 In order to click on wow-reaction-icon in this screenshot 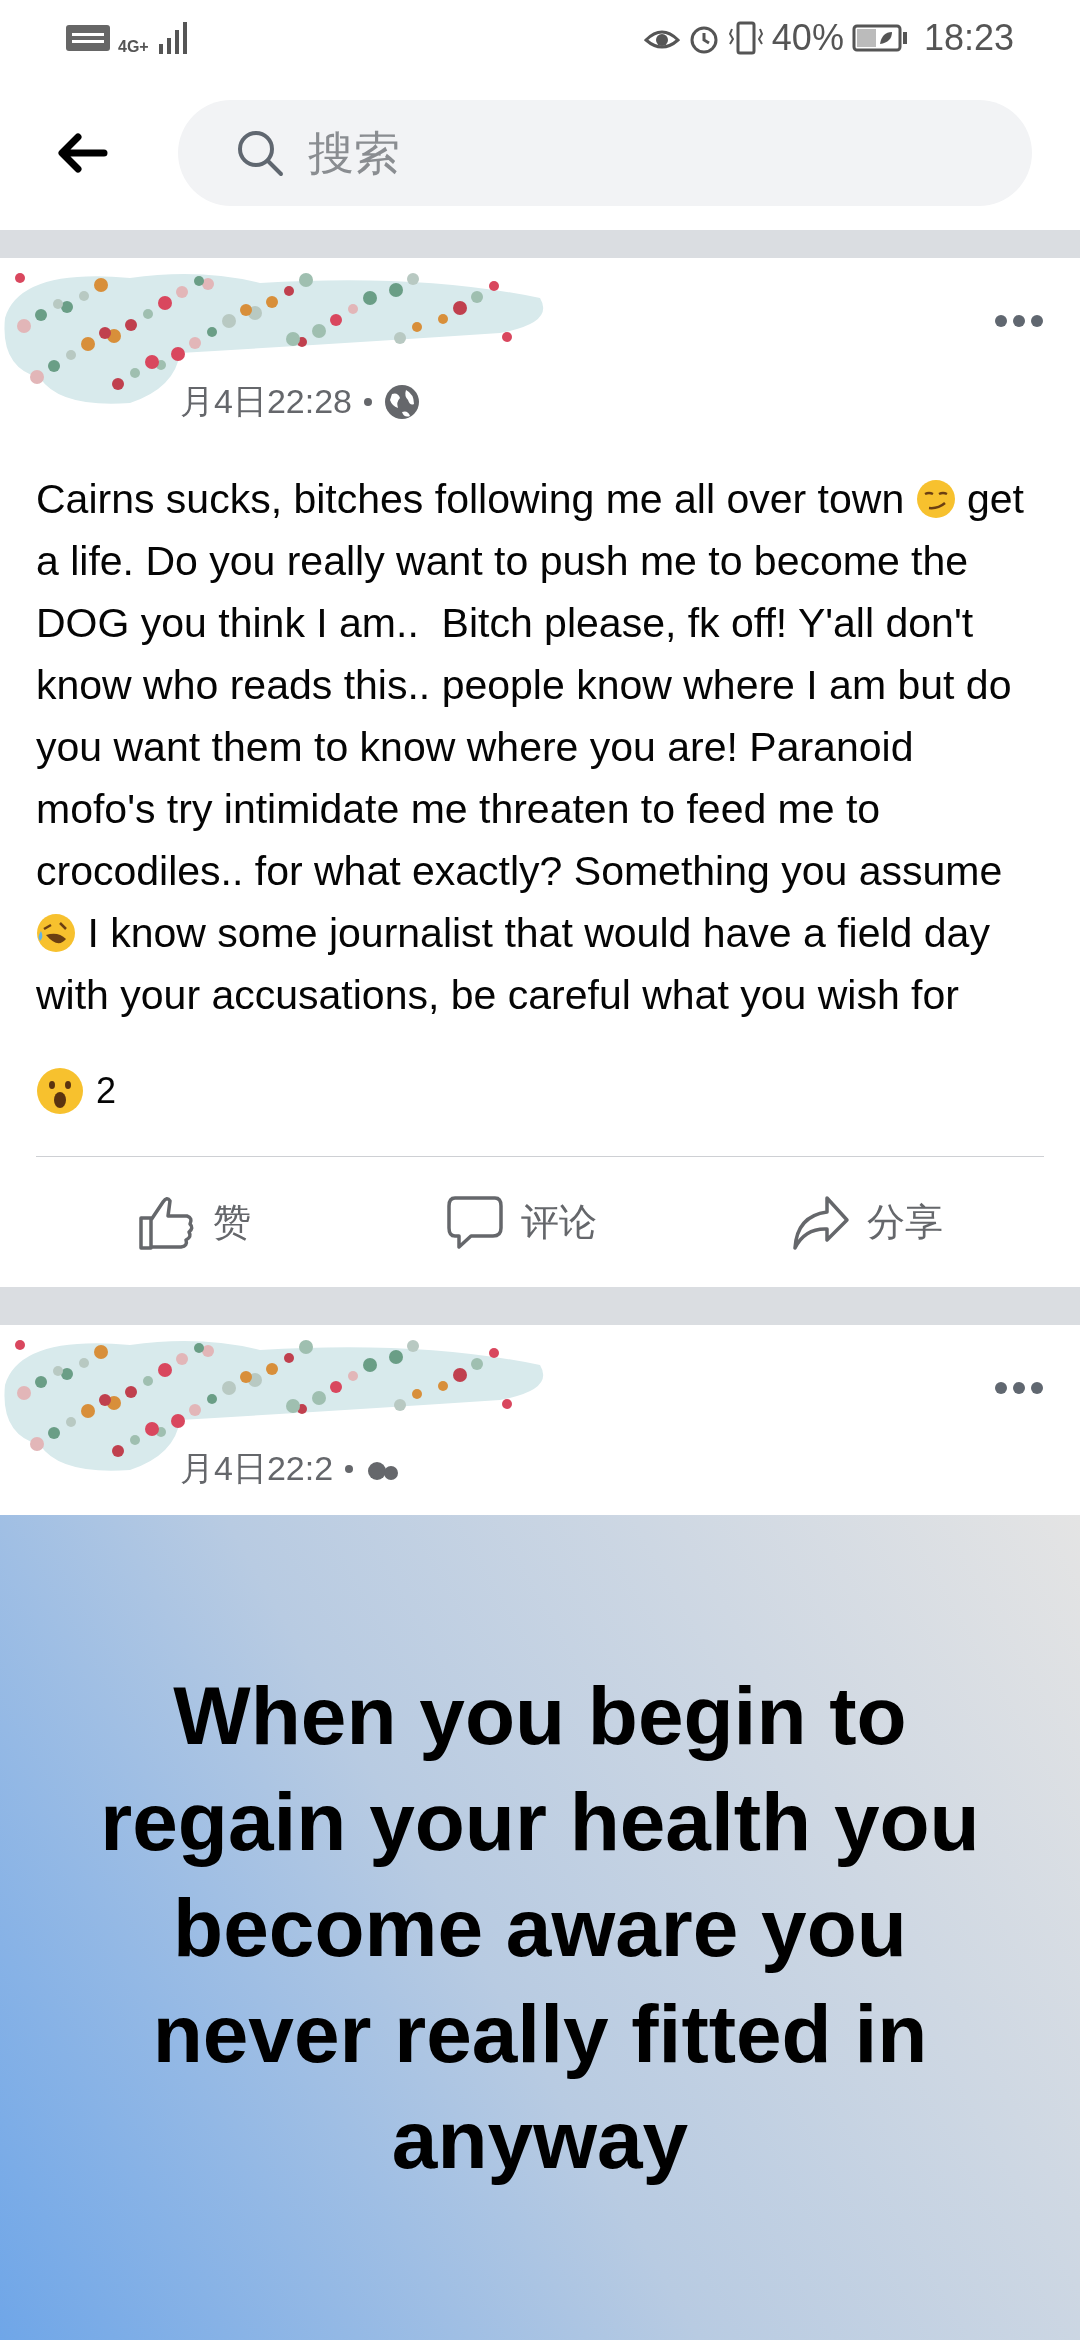, I will do `click(60, 1091)`.